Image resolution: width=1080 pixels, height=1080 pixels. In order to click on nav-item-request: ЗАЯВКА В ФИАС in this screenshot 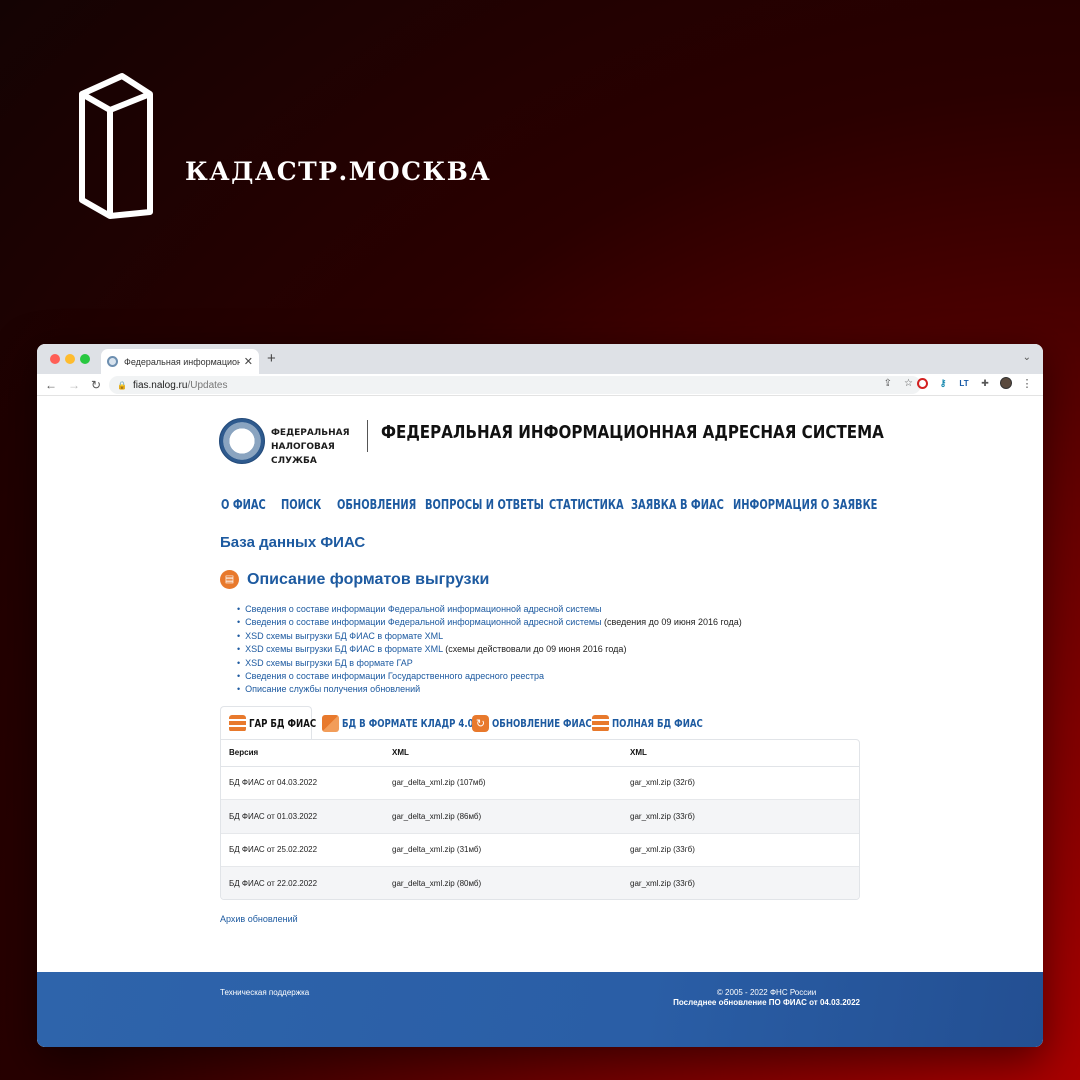, I will do `click(677, 505)`.